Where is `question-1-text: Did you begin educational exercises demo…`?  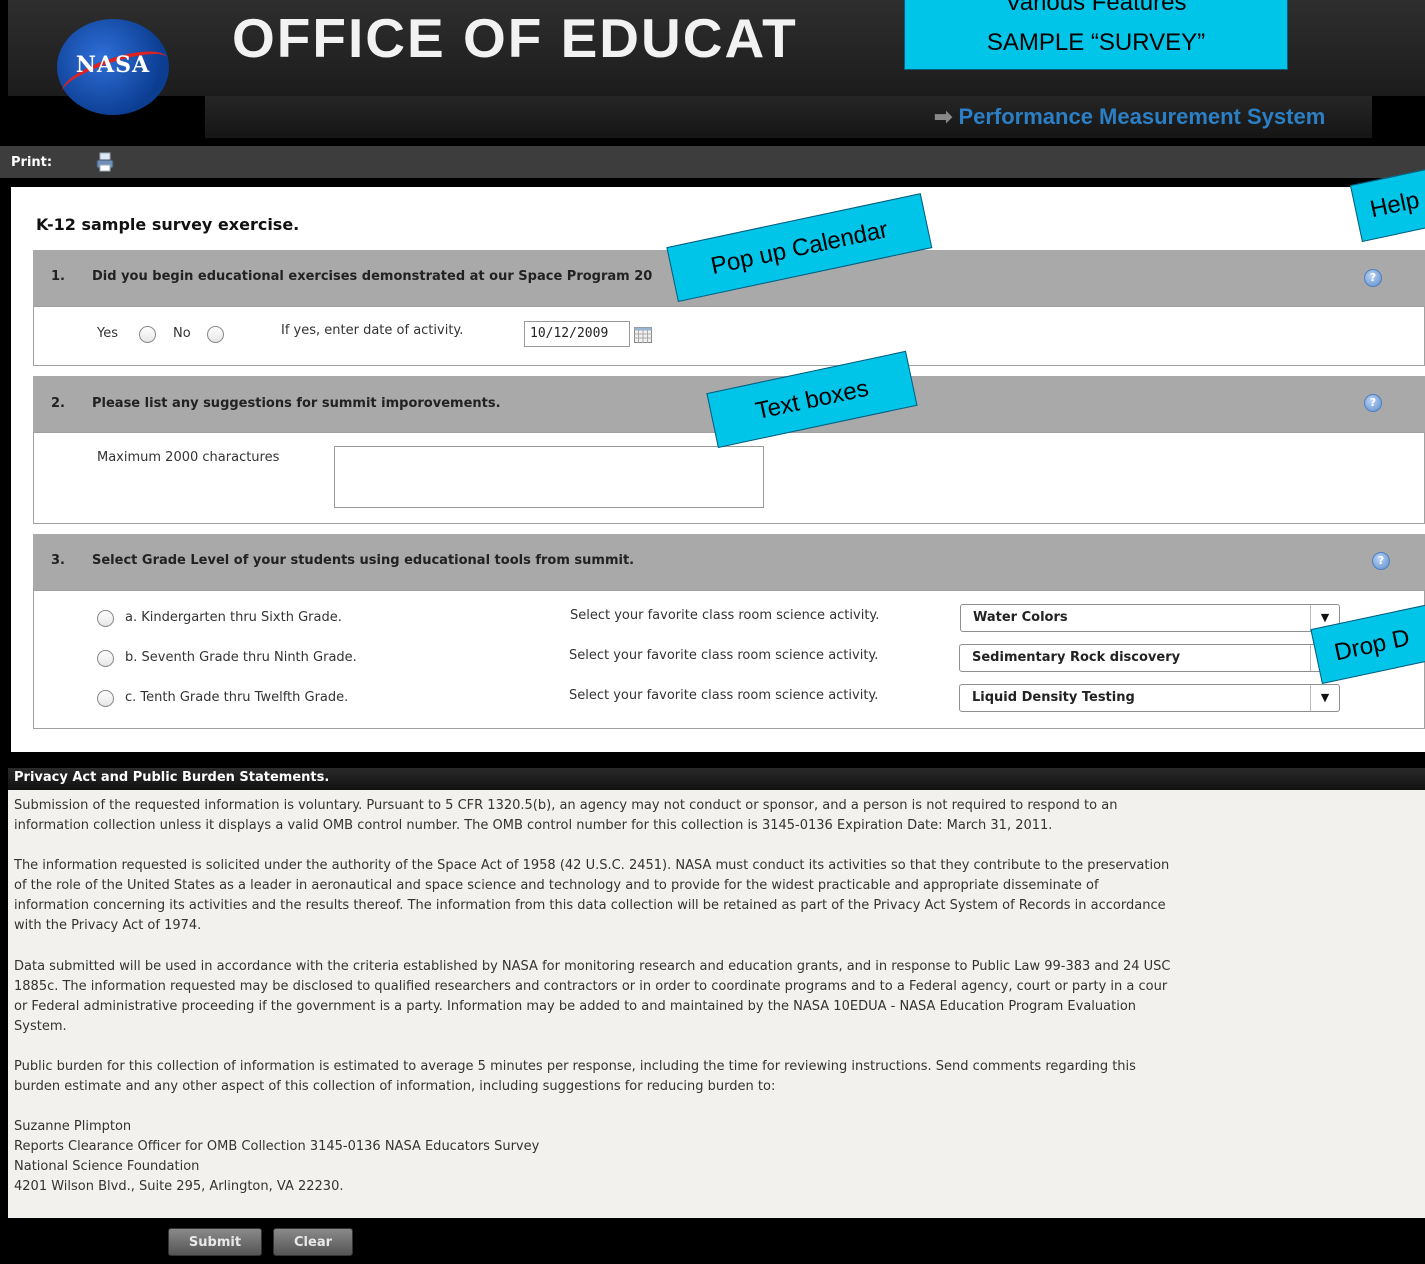
question-1-text: Did you begin educational exercises demo… is located at coordinates (372, 276).